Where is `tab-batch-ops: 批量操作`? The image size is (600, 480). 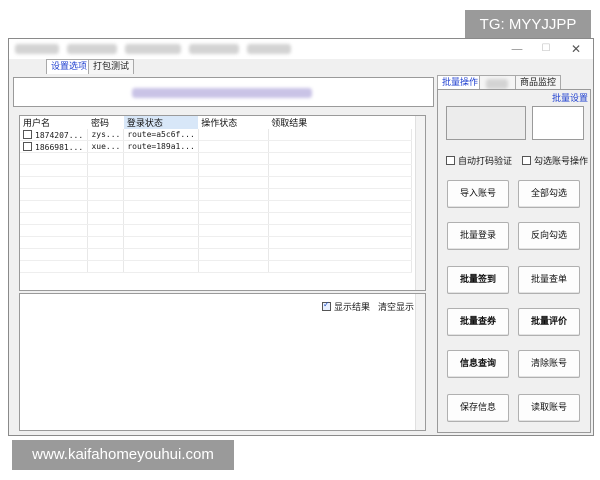 tab-batch-ops: 批量操作 is located at coordinates (460, 82).